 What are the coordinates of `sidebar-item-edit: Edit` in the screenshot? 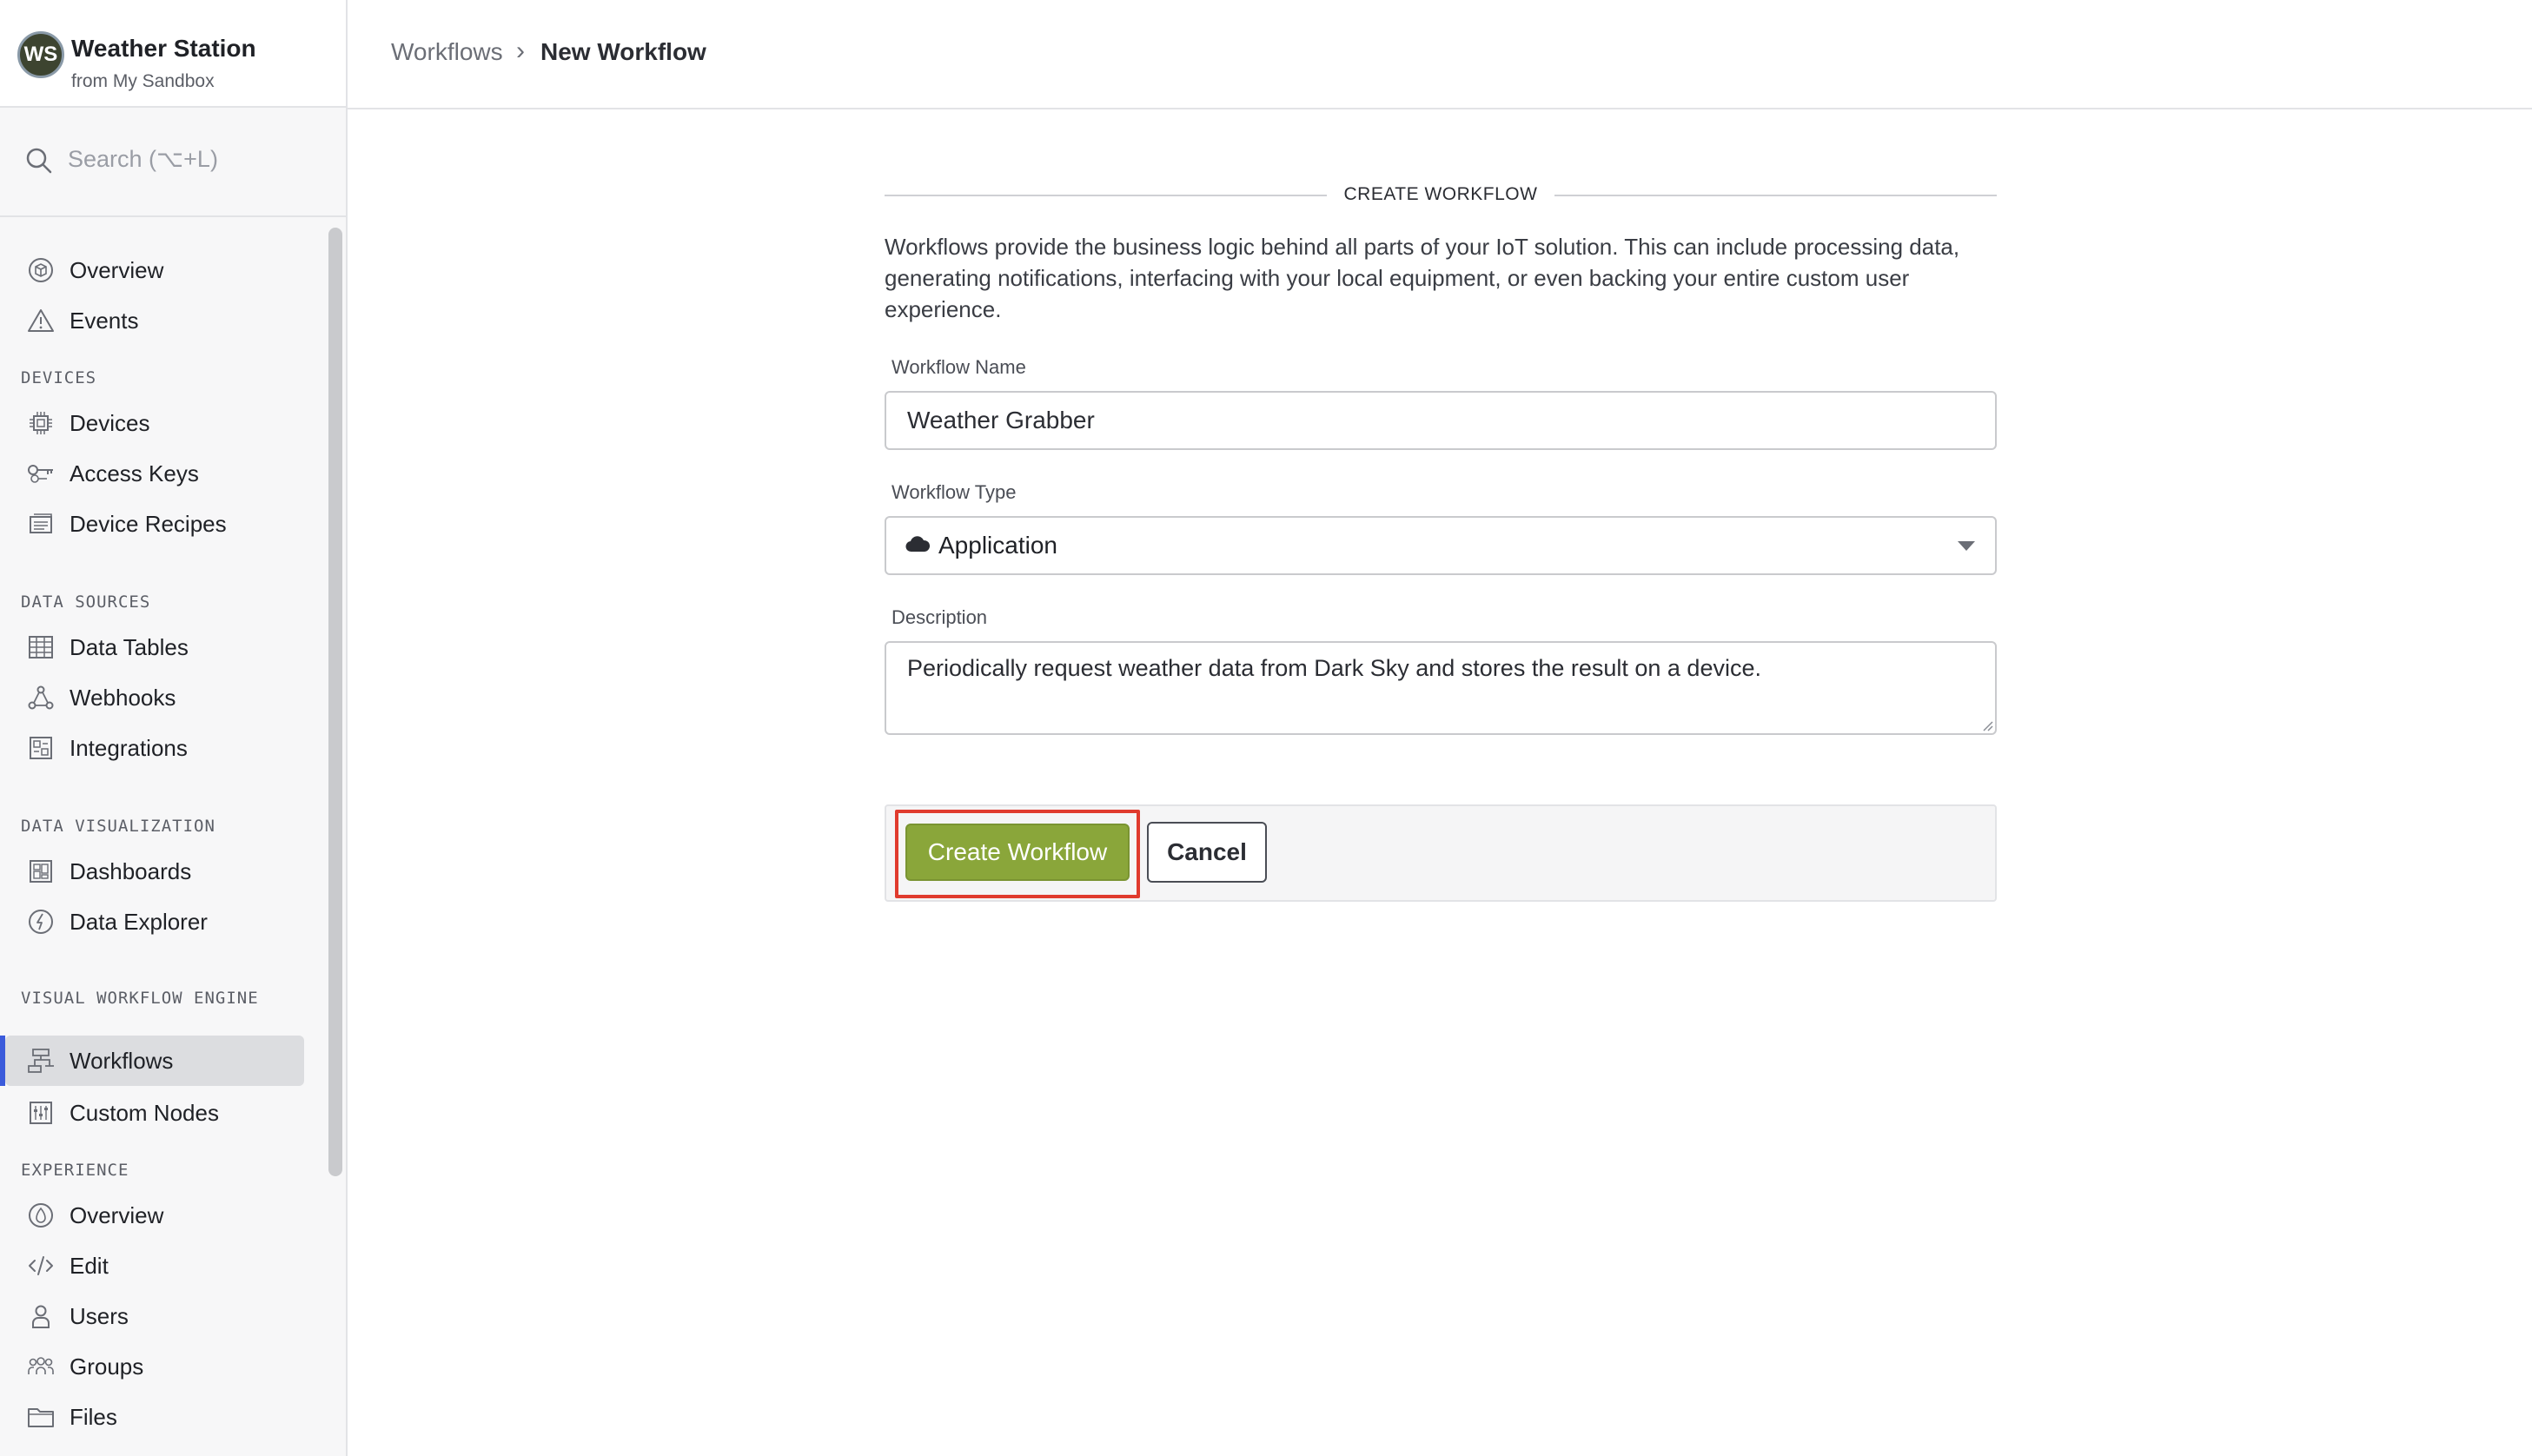 It's located at (154, 1266).